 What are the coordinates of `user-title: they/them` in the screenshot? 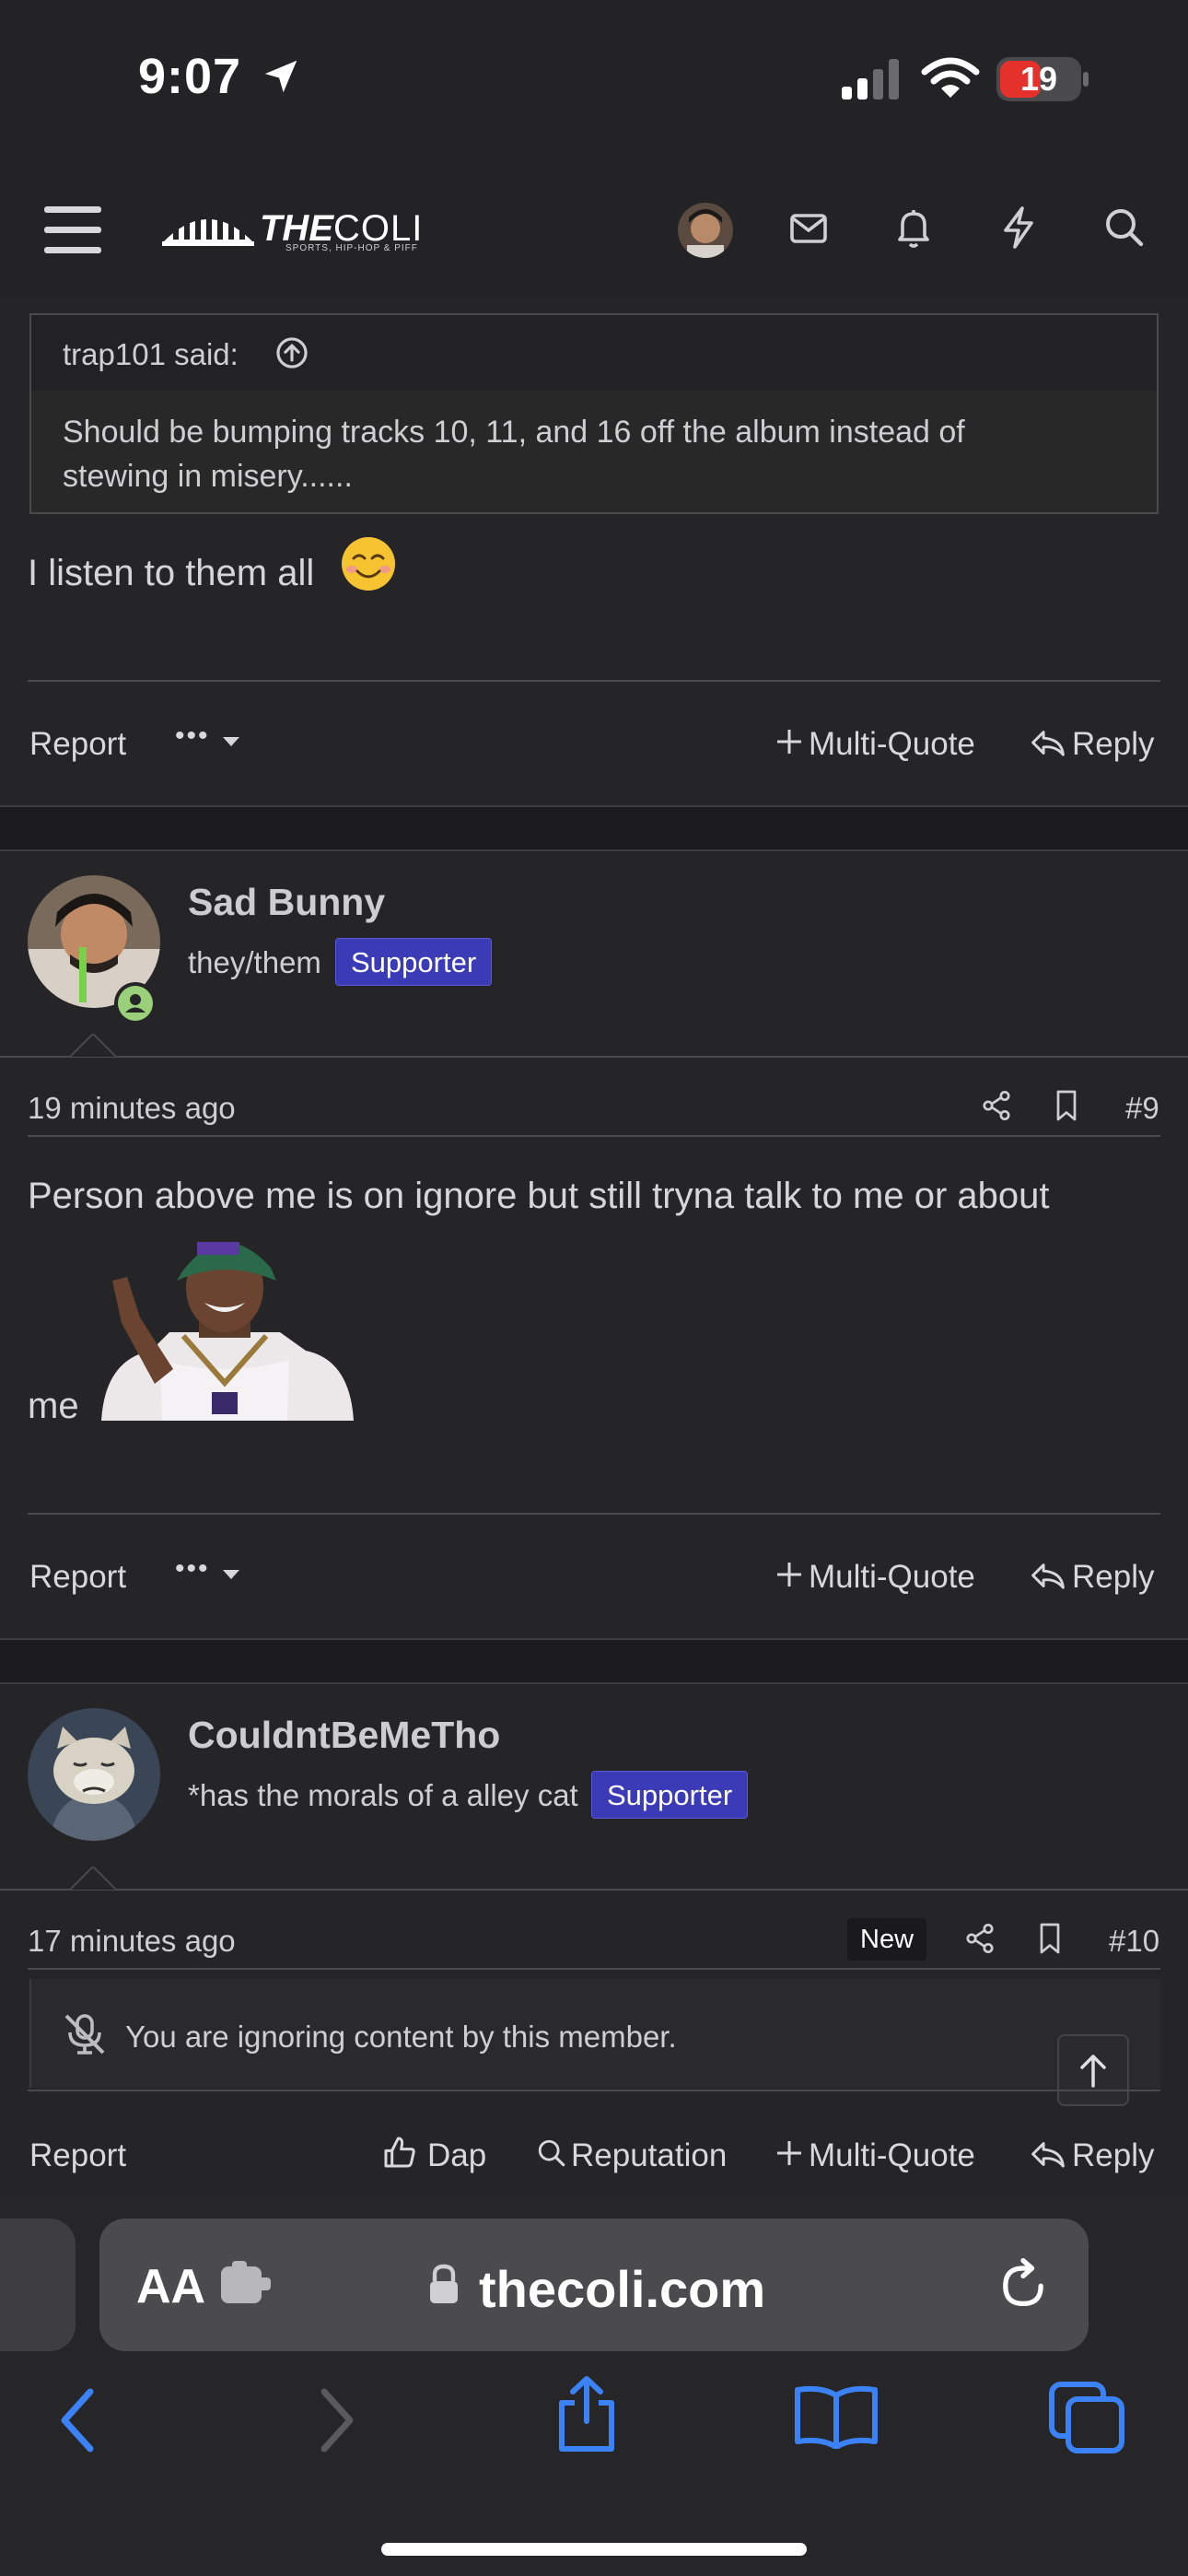 It's located at (254, 962).